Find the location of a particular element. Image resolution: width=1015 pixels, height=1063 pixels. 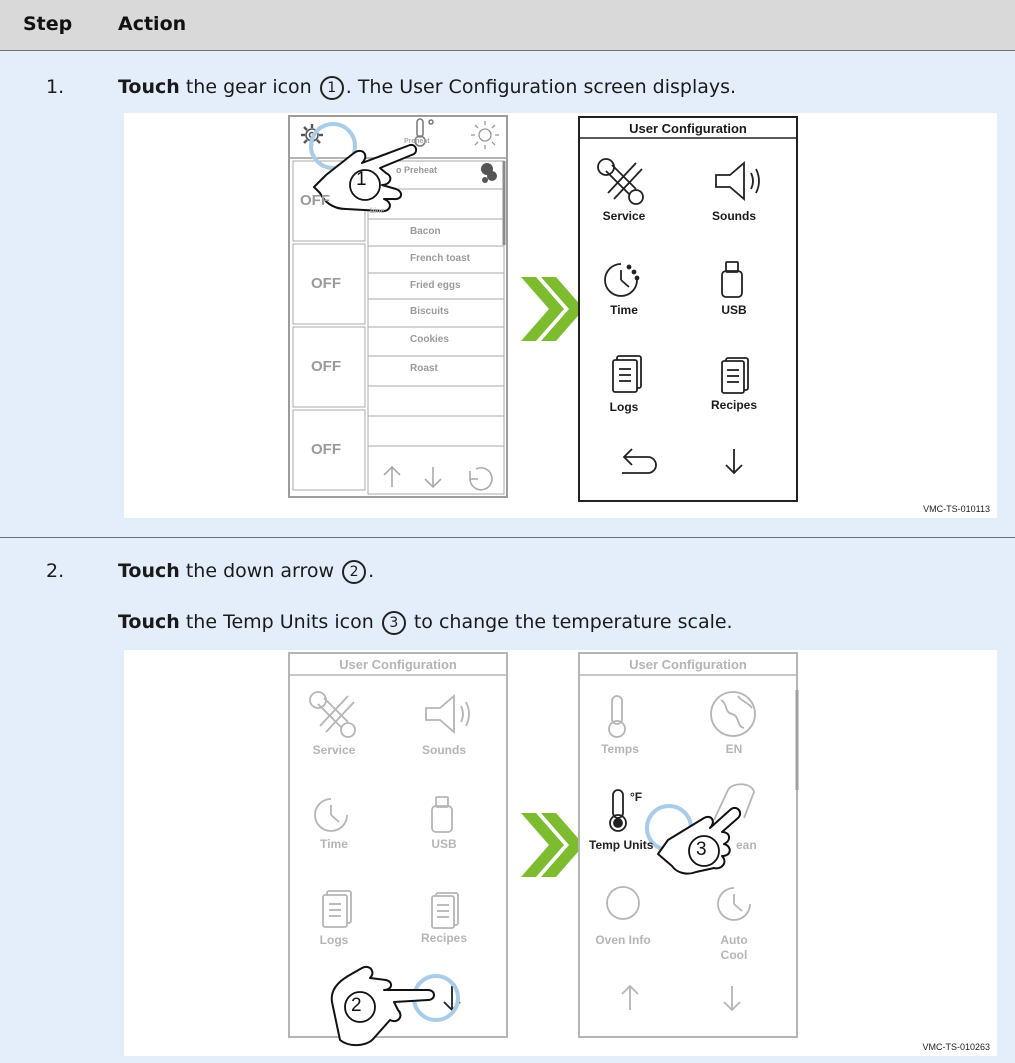

menu-item: Cookies is located at coordinates (429, 339).